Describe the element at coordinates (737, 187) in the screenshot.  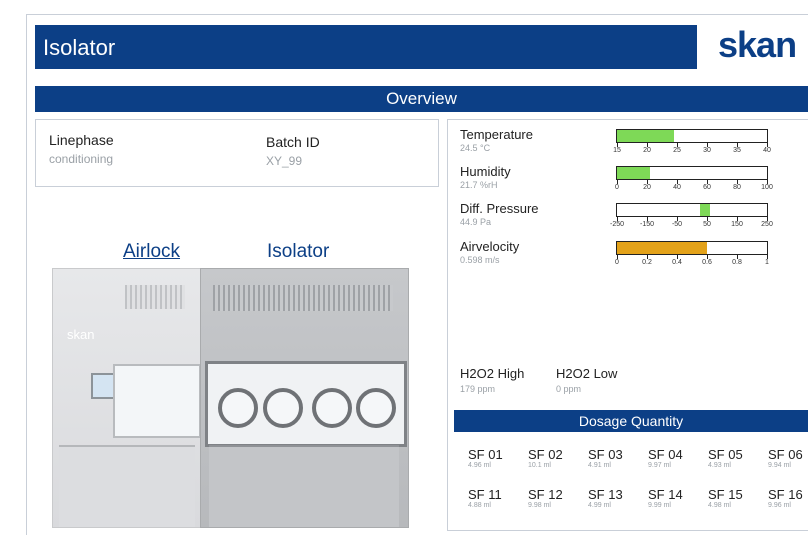
I see `meter-tick-label: 80` at that location.